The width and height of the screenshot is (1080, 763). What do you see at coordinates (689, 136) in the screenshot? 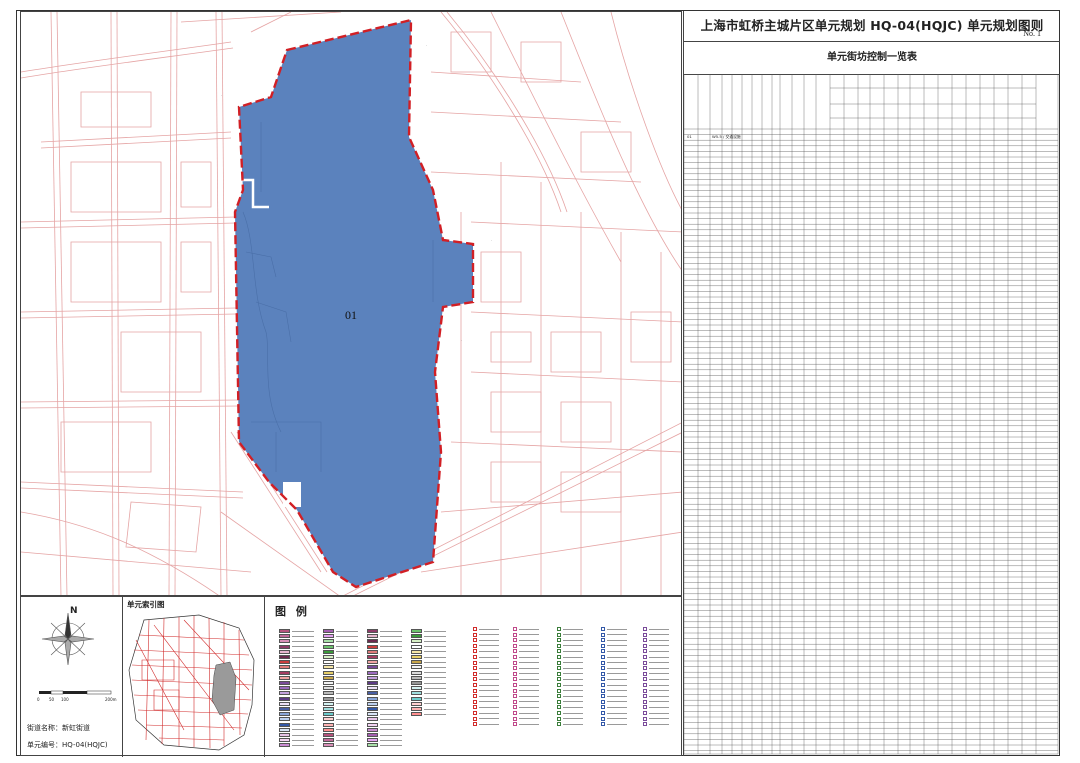
I see `row-1-code: 01` at bounding box center [689, 136].